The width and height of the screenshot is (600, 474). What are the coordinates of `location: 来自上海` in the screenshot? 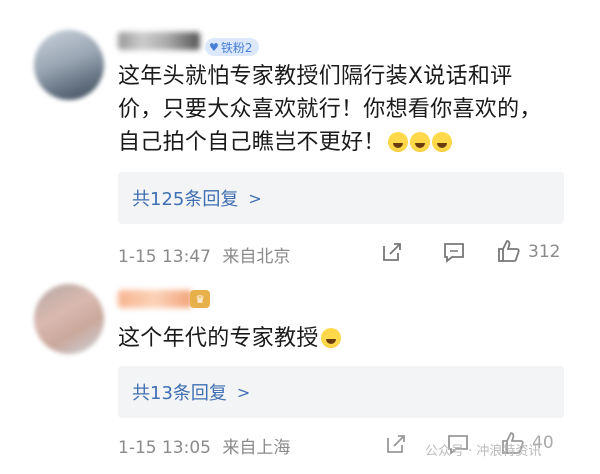 It's located at (256, 448).